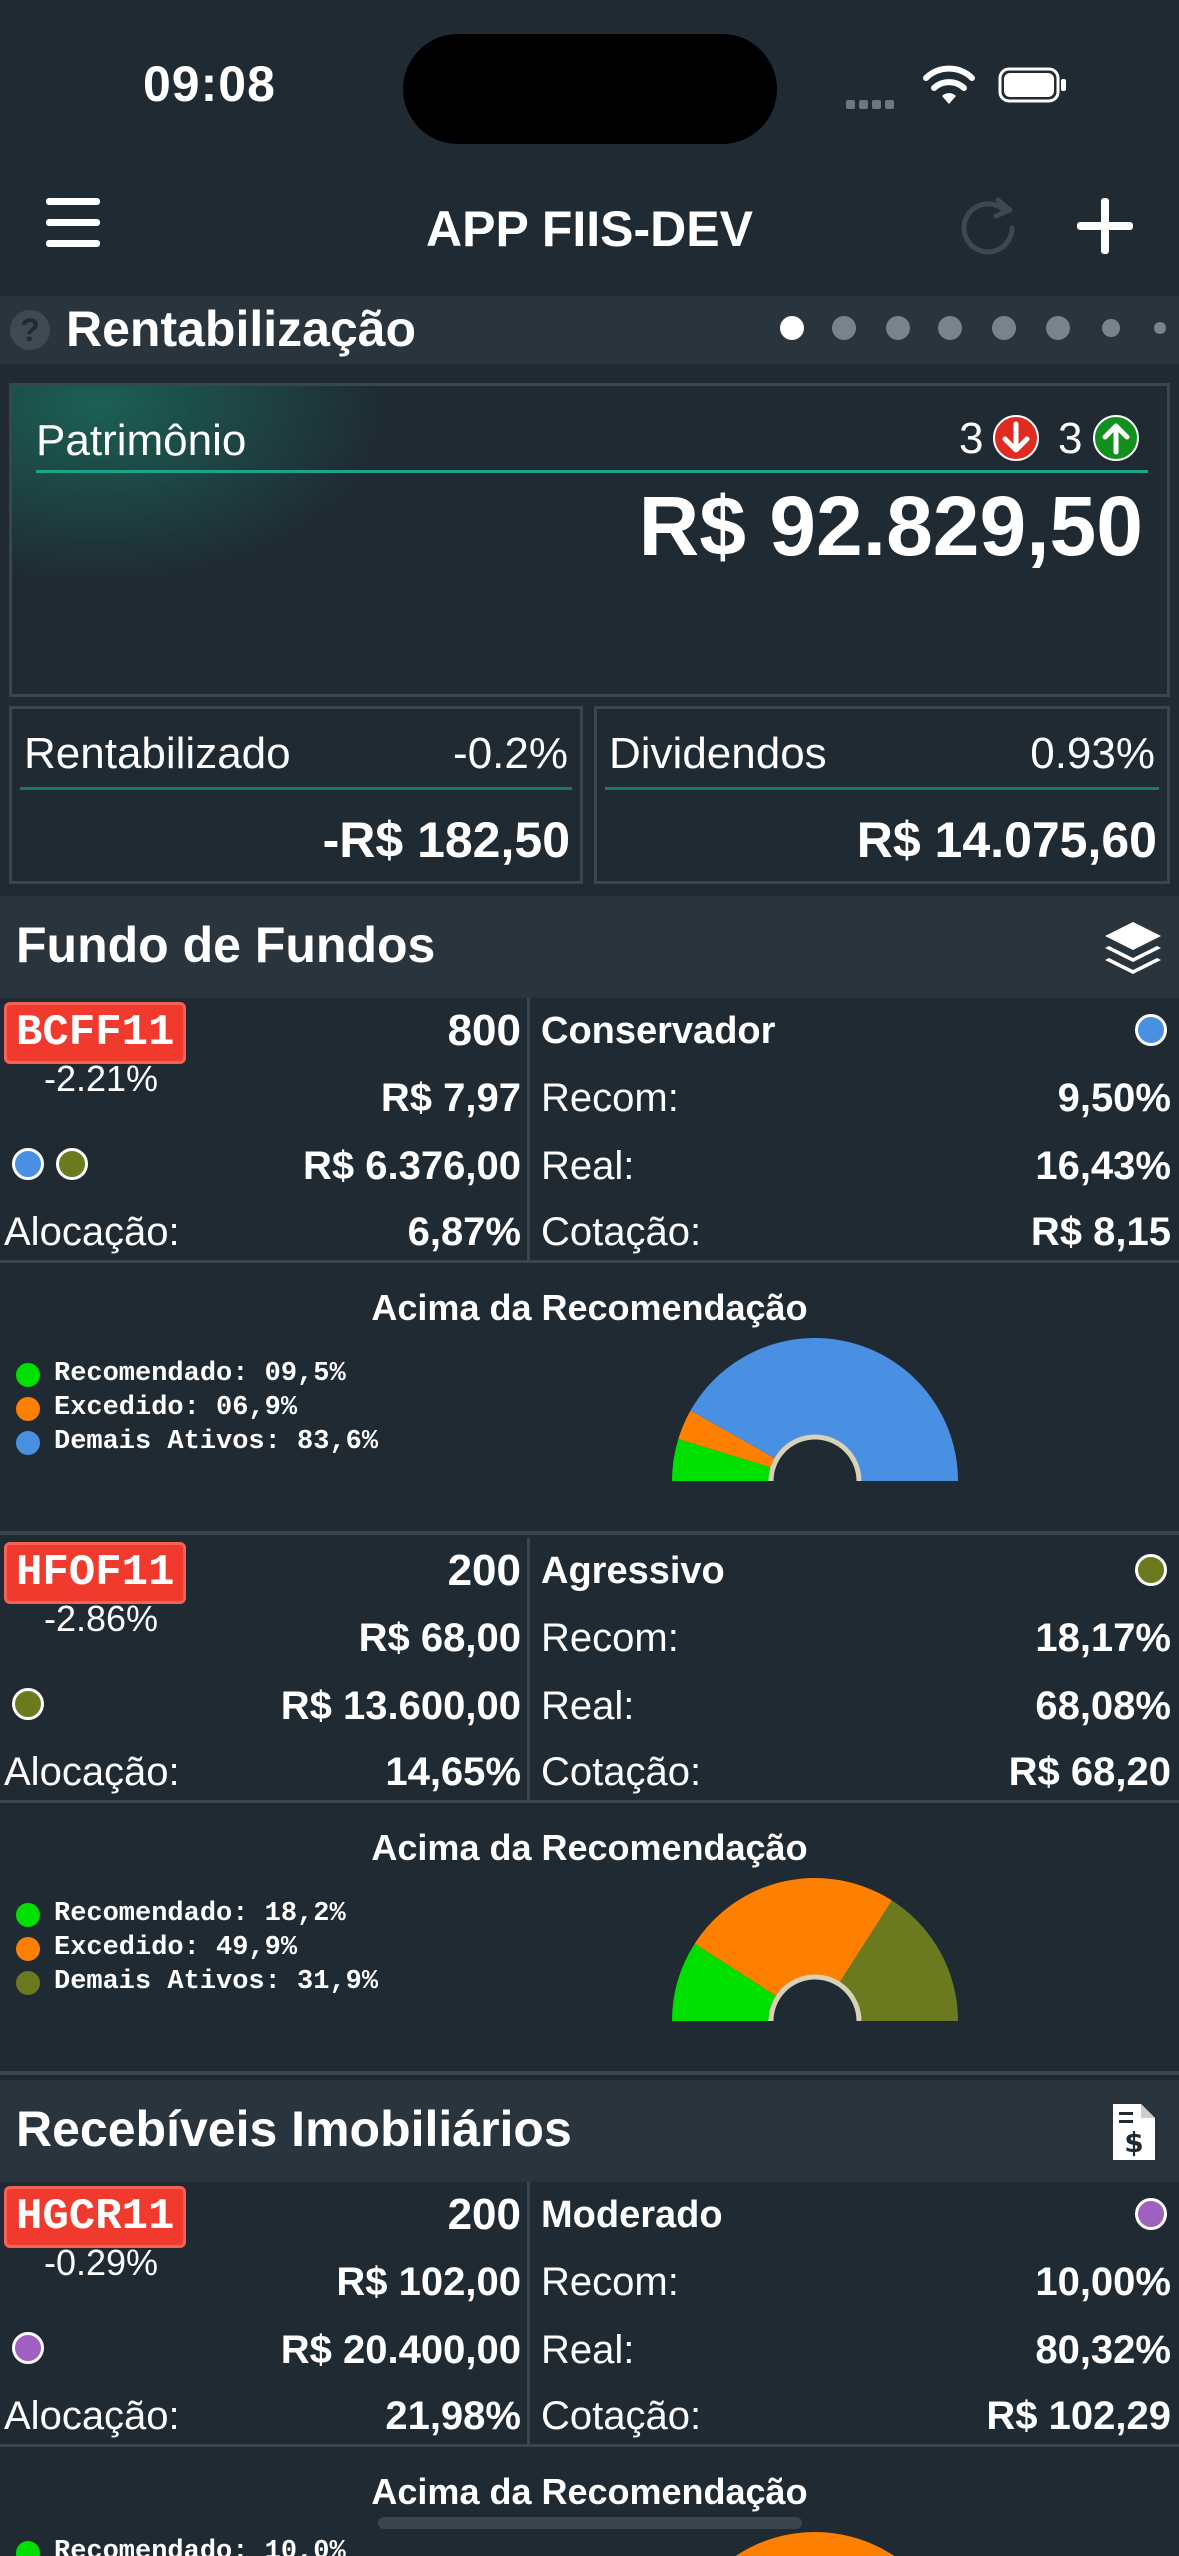 The width and height of the screenshot is (1179, 2556). I want to click on legend-item-excedido: Excedido: 49,9%, so click(197, 1948).